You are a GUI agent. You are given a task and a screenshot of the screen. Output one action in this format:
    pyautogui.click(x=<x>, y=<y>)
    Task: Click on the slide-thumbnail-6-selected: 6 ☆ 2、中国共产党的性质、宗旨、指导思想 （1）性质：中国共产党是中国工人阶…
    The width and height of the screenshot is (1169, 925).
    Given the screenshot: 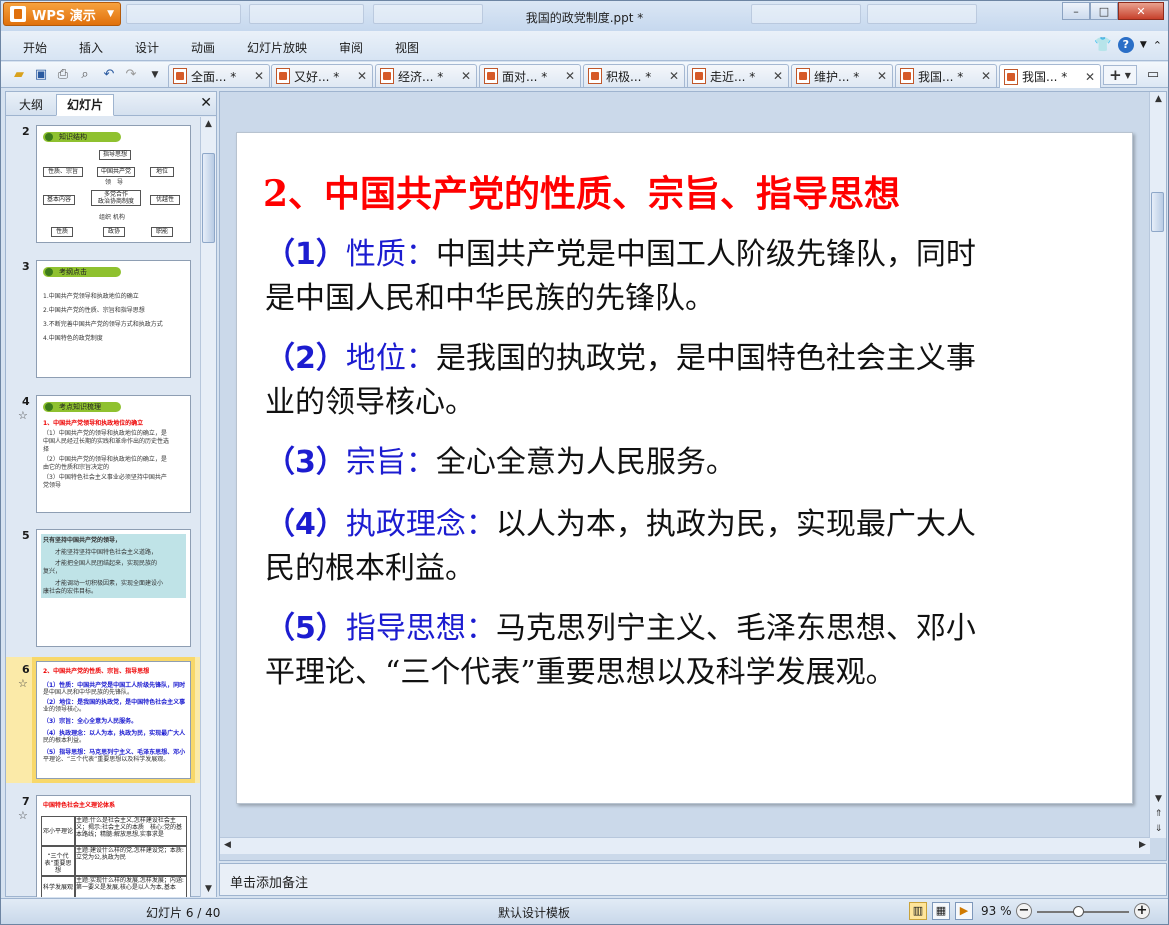 What is the action you would take?
    pyautogui.click(x=103, y=720)
    